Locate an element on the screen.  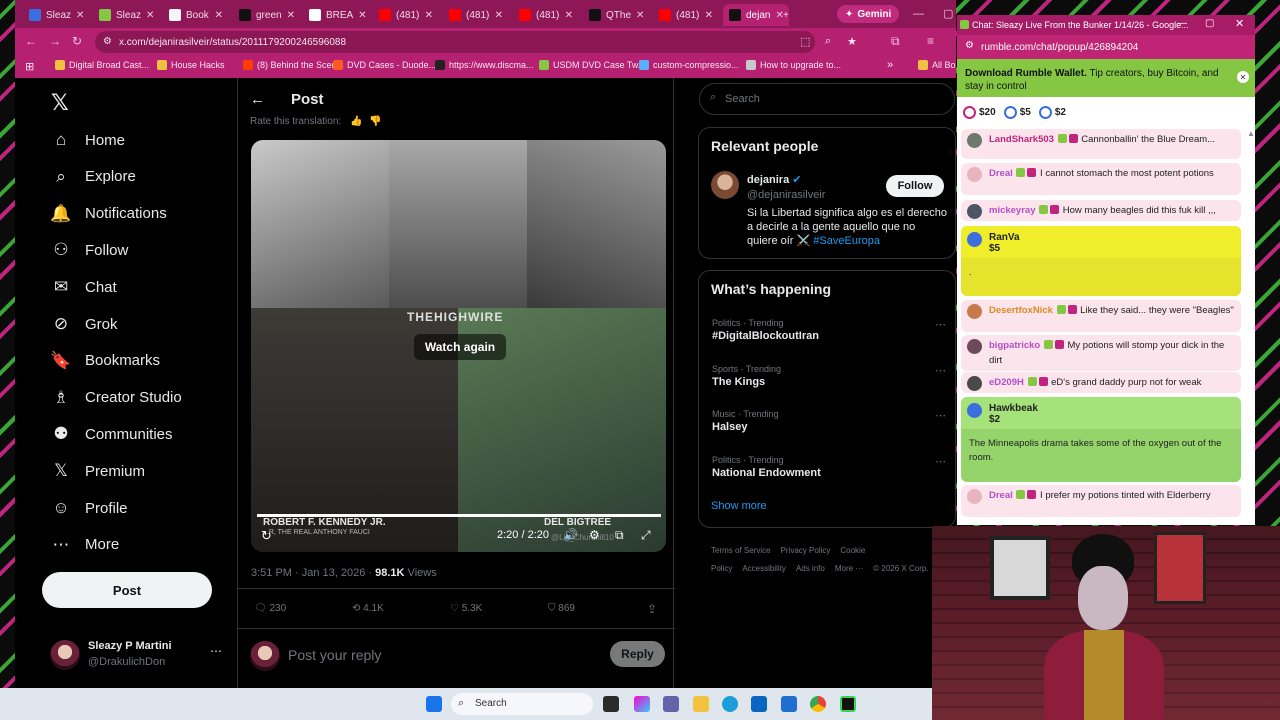
trend-item: Music · Trending Halsey ⋯ is located at coordinates (832, 421).